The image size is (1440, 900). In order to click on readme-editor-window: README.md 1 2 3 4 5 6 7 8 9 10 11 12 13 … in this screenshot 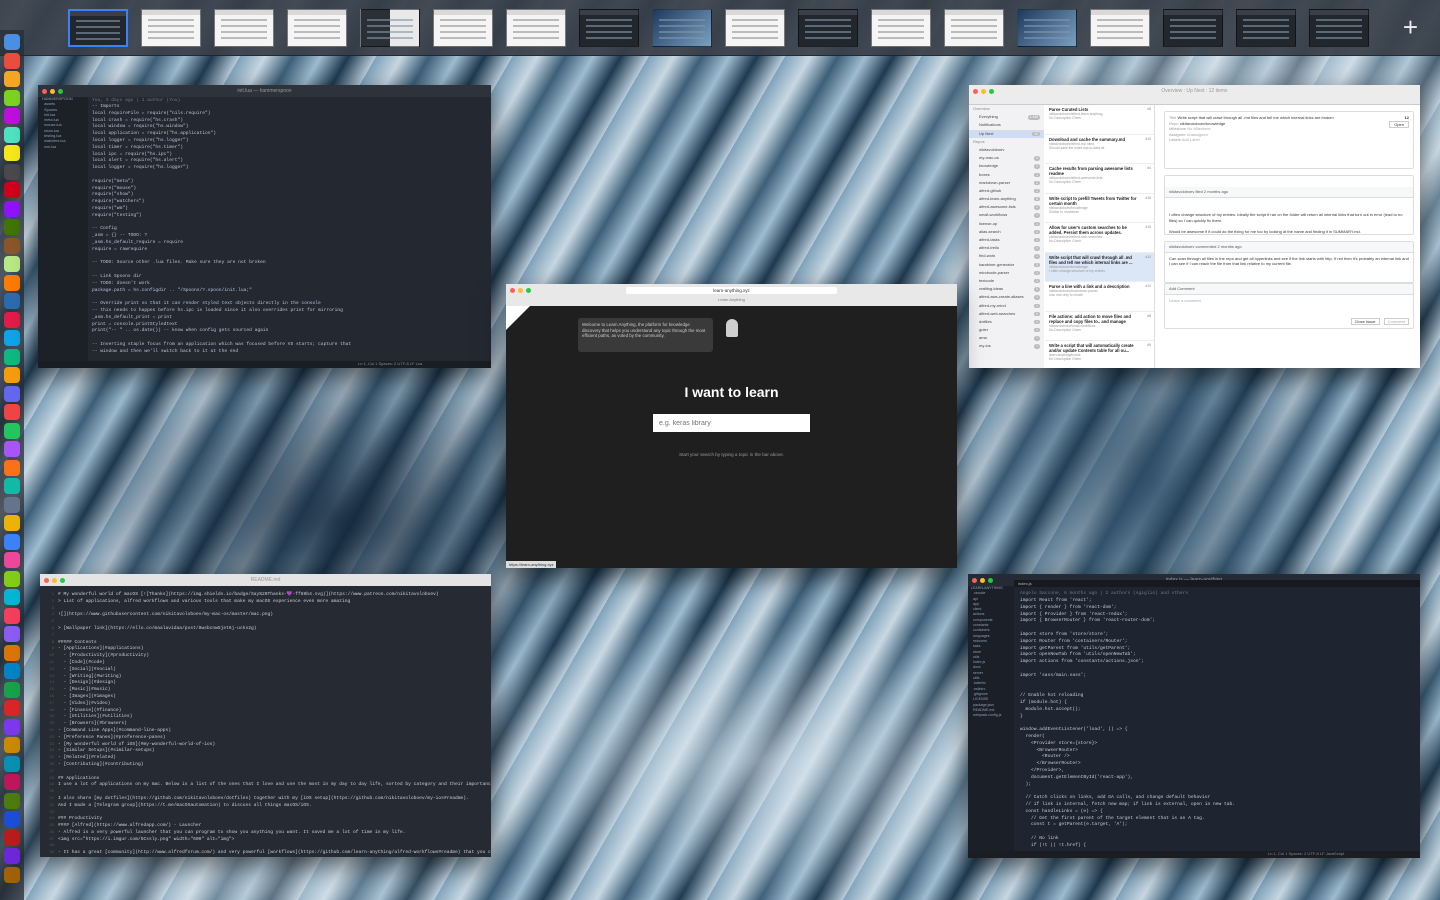, I will do `click(265, 715)`.